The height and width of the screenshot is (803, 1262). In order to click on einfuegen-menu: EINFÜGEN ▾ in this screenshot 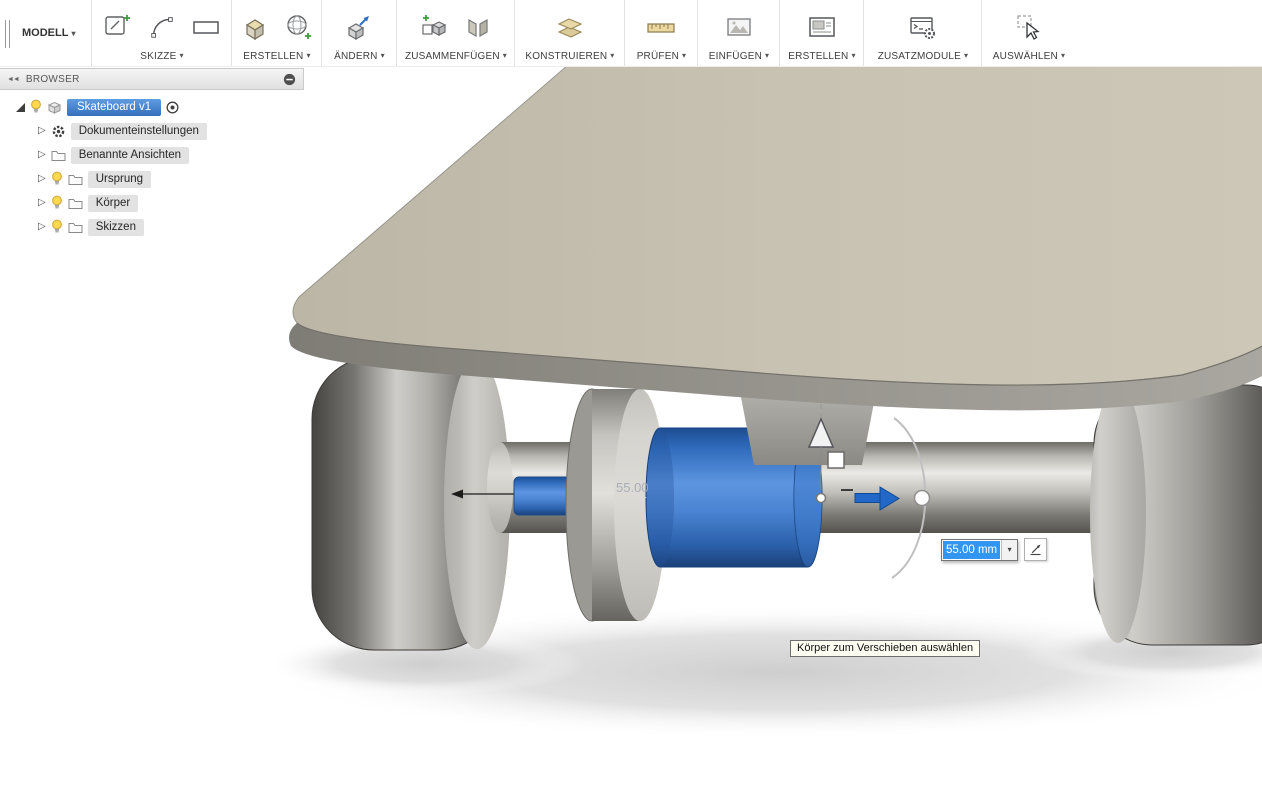, I will do `click(738, 56)`.